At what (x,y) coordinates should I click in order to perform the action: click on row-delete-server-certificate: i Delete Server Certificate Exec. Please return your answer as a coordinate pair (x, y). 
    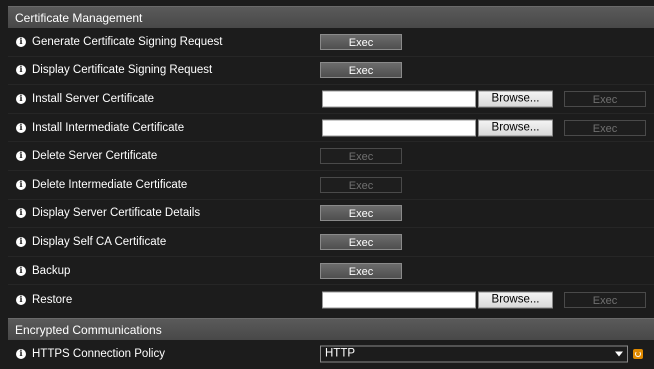
    Looking at the image, I should click on (331, 156).